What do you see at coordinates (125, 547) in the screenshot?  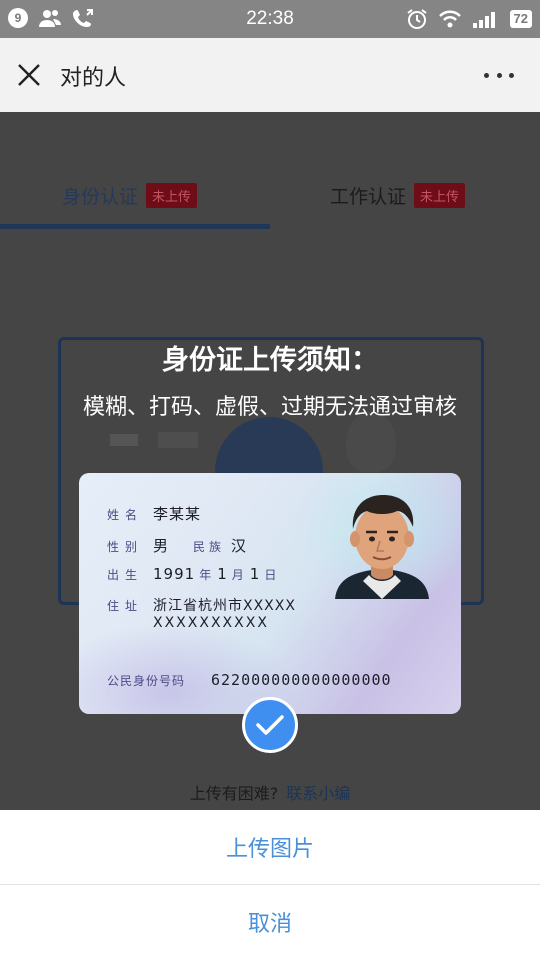 I see `id-gender-label: 性别` at bounding box center [125, 547].